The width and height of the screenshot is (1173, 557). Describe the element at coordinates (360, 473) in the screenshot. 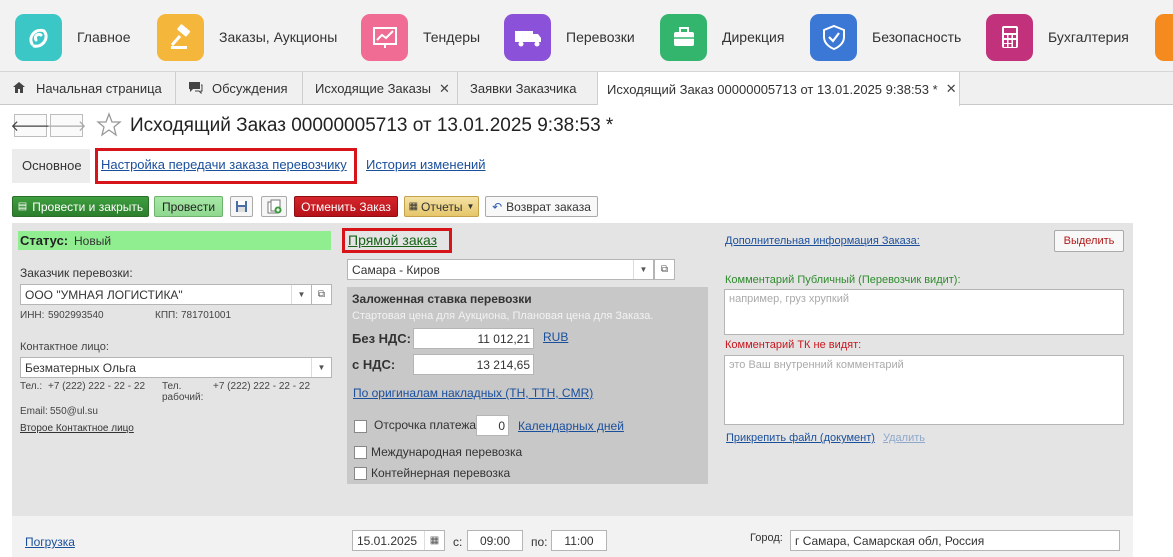

I see `container-checkbox` at that location.